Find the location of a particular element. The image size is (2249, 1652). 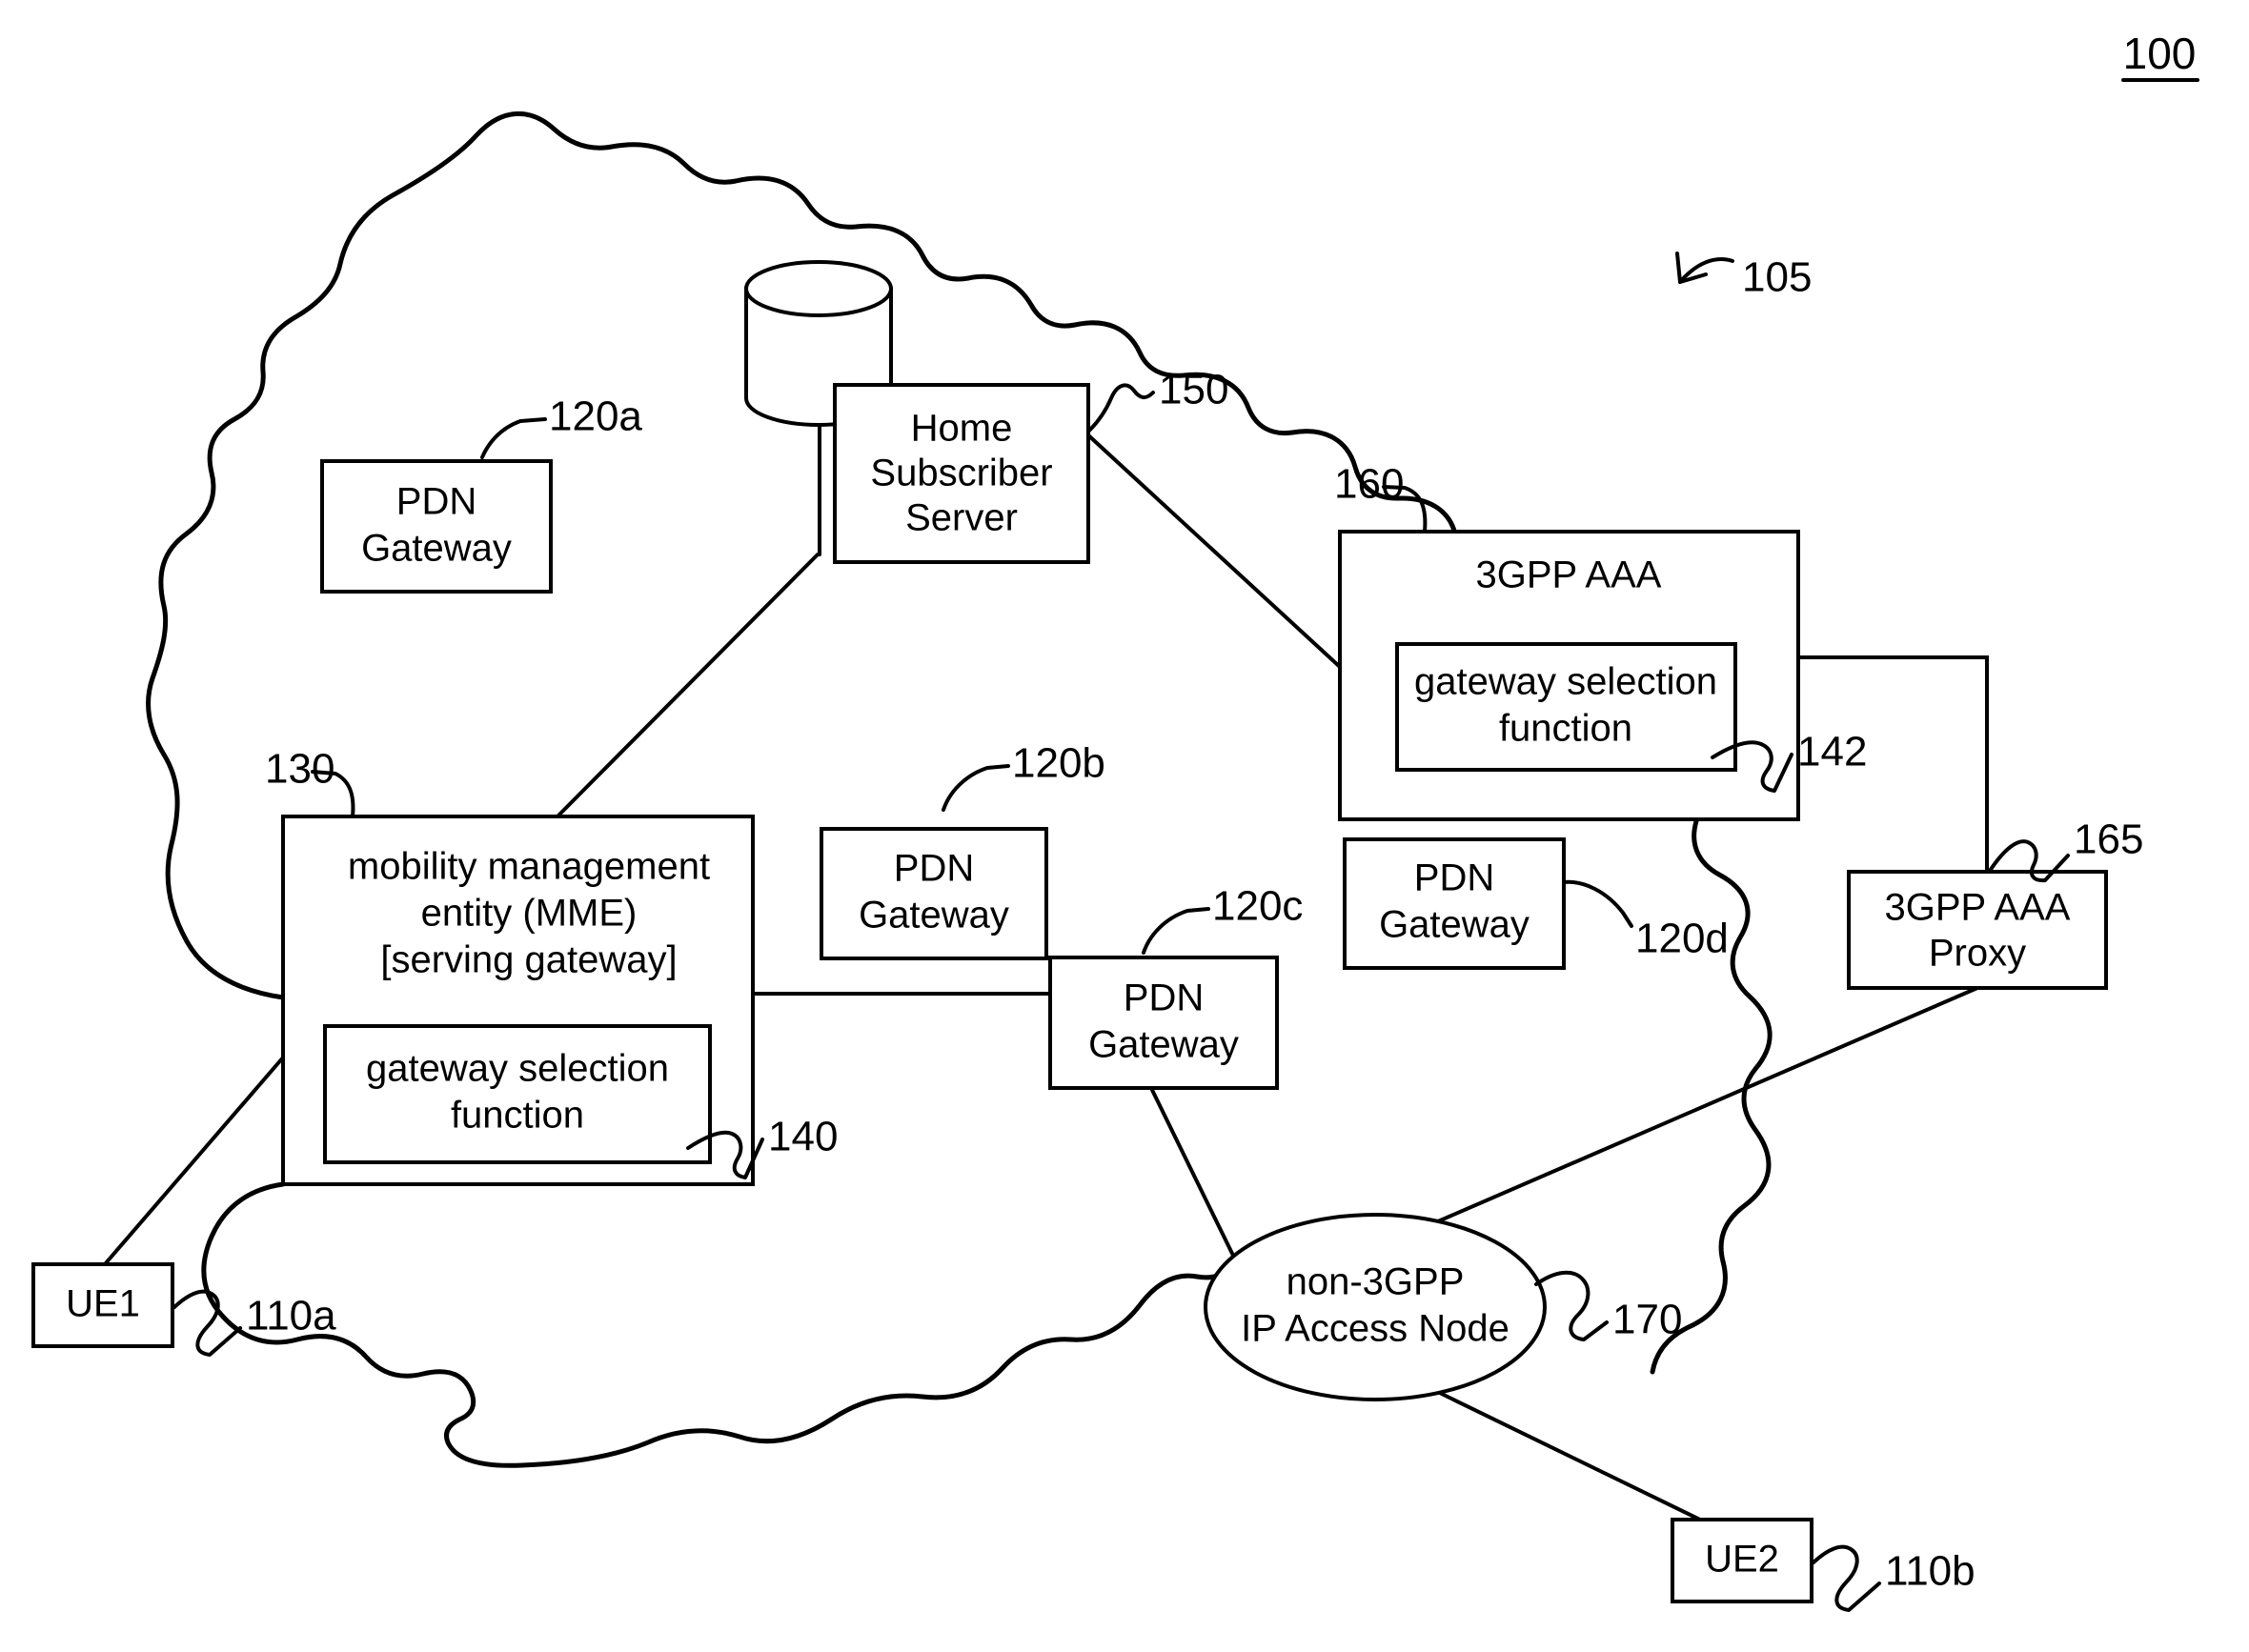

node-ue2: UE2 is located at coordinates (1742, 1560).